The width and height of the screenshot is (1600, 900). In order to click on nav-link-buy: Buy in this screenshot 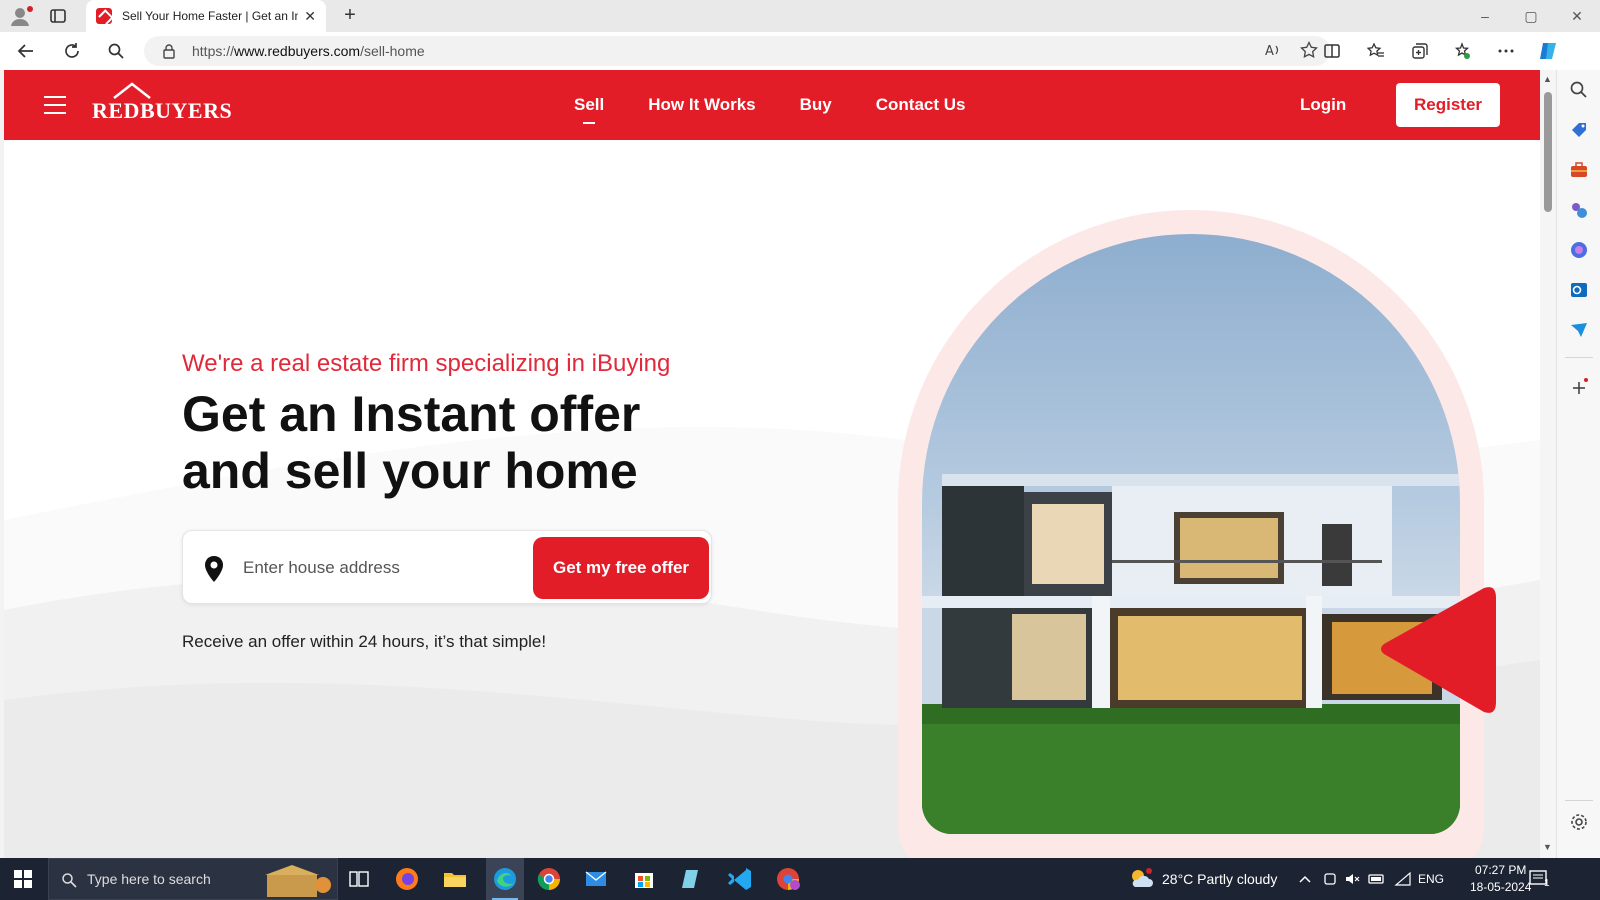, I will do `click(816, 105)`.